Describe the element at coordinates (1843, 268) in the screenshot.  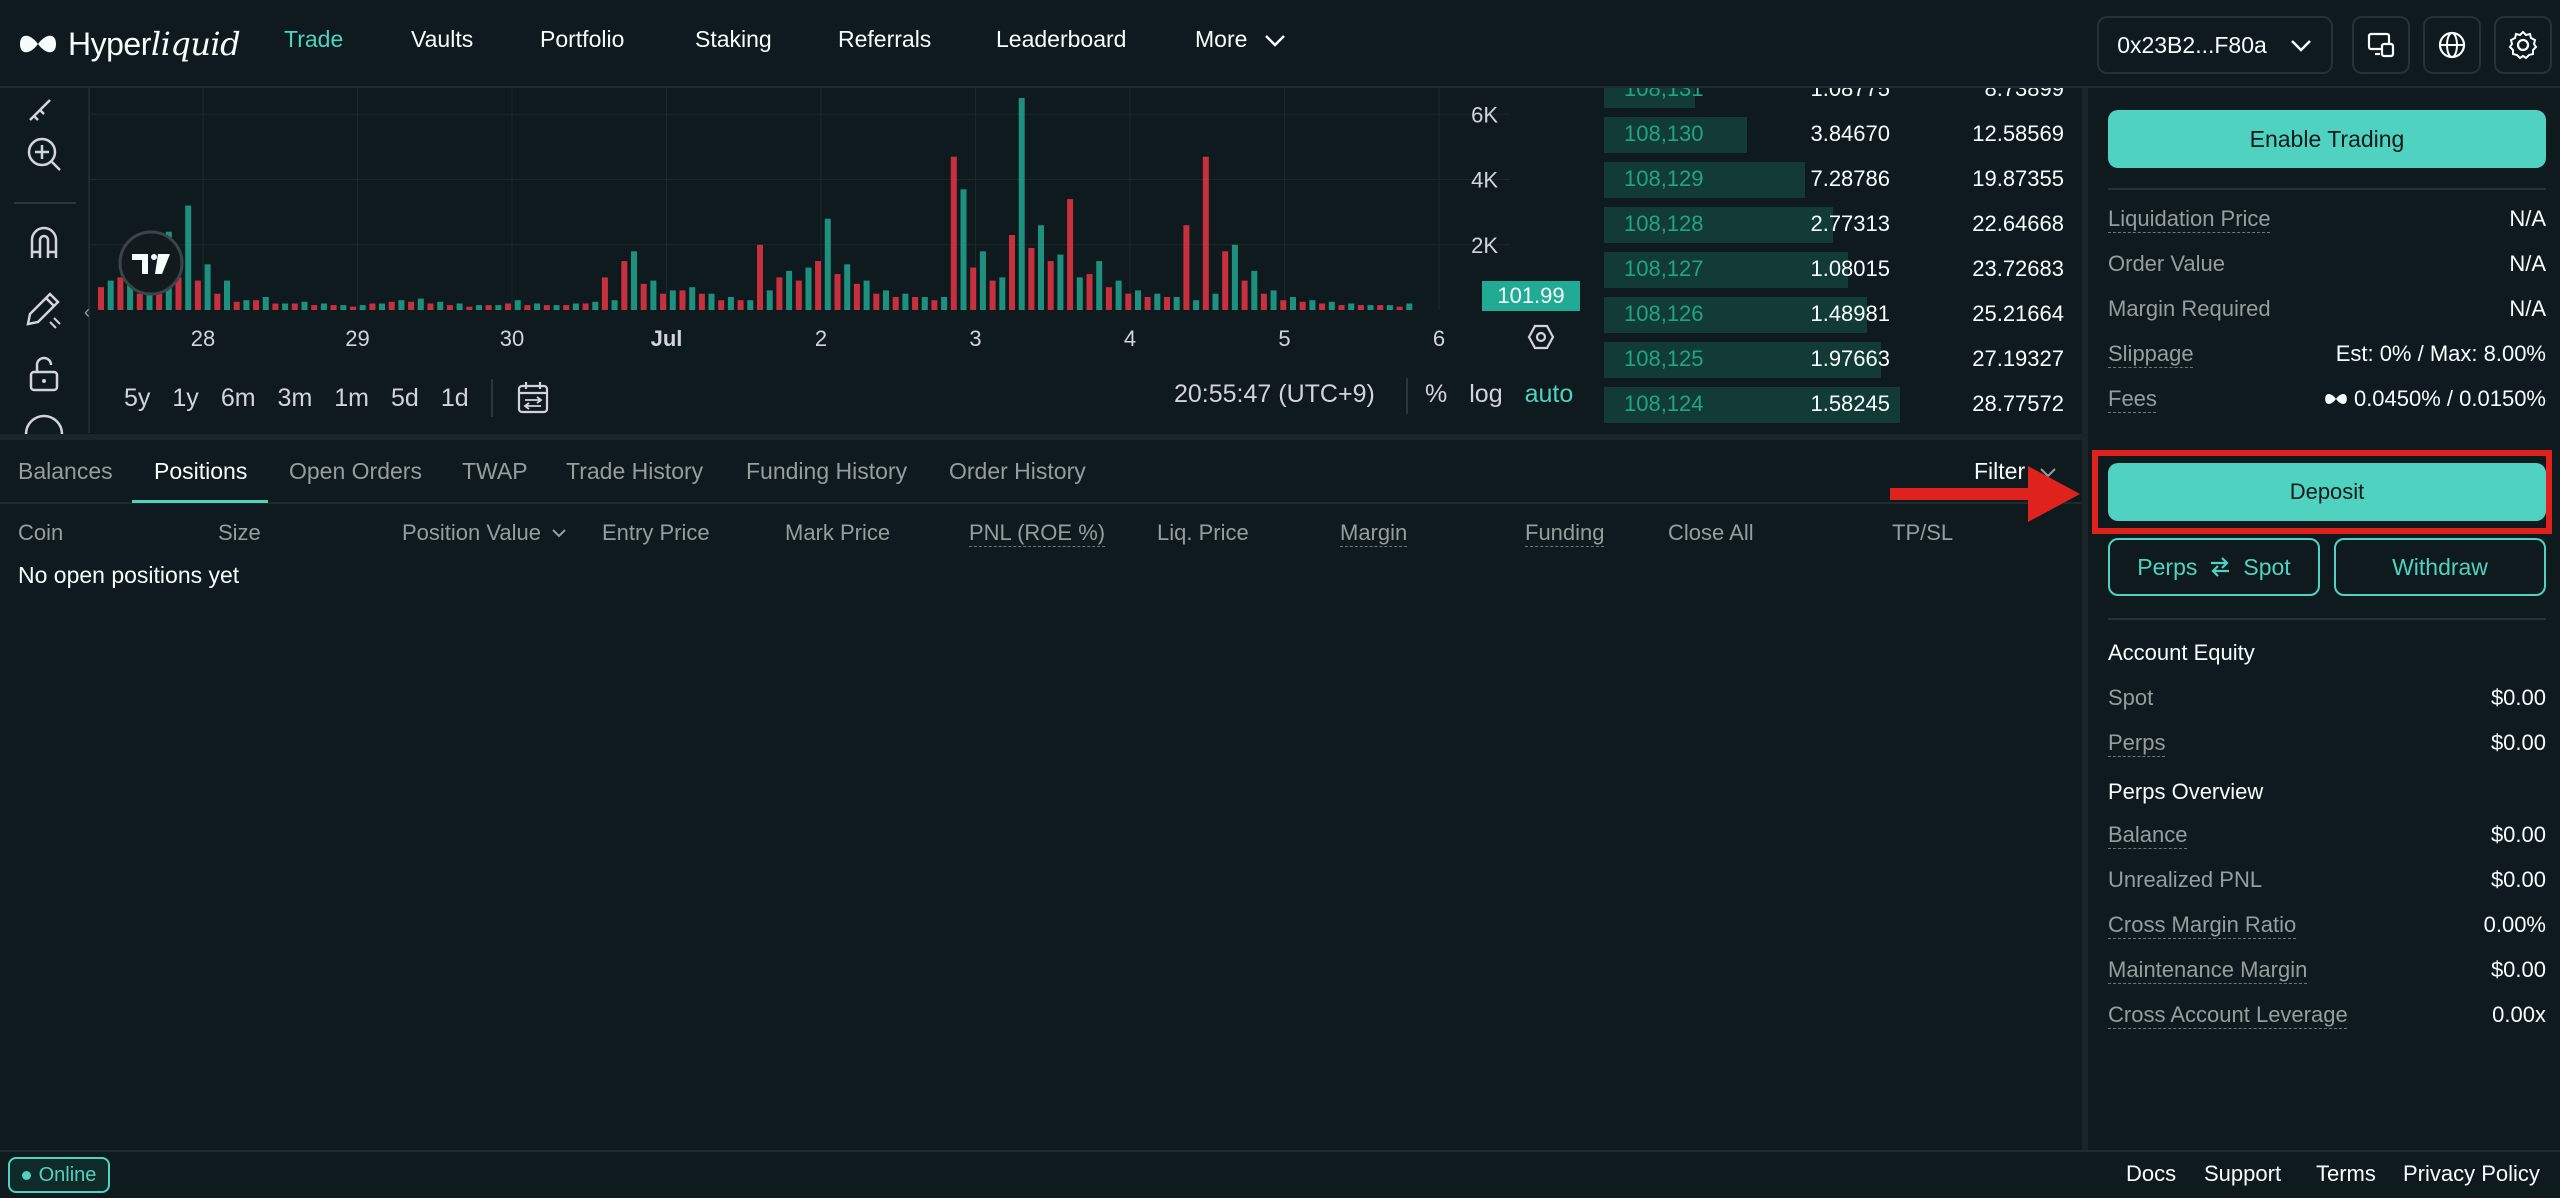
I see `orderbook-row: 108,127 1.08015 23.72683` at that location.